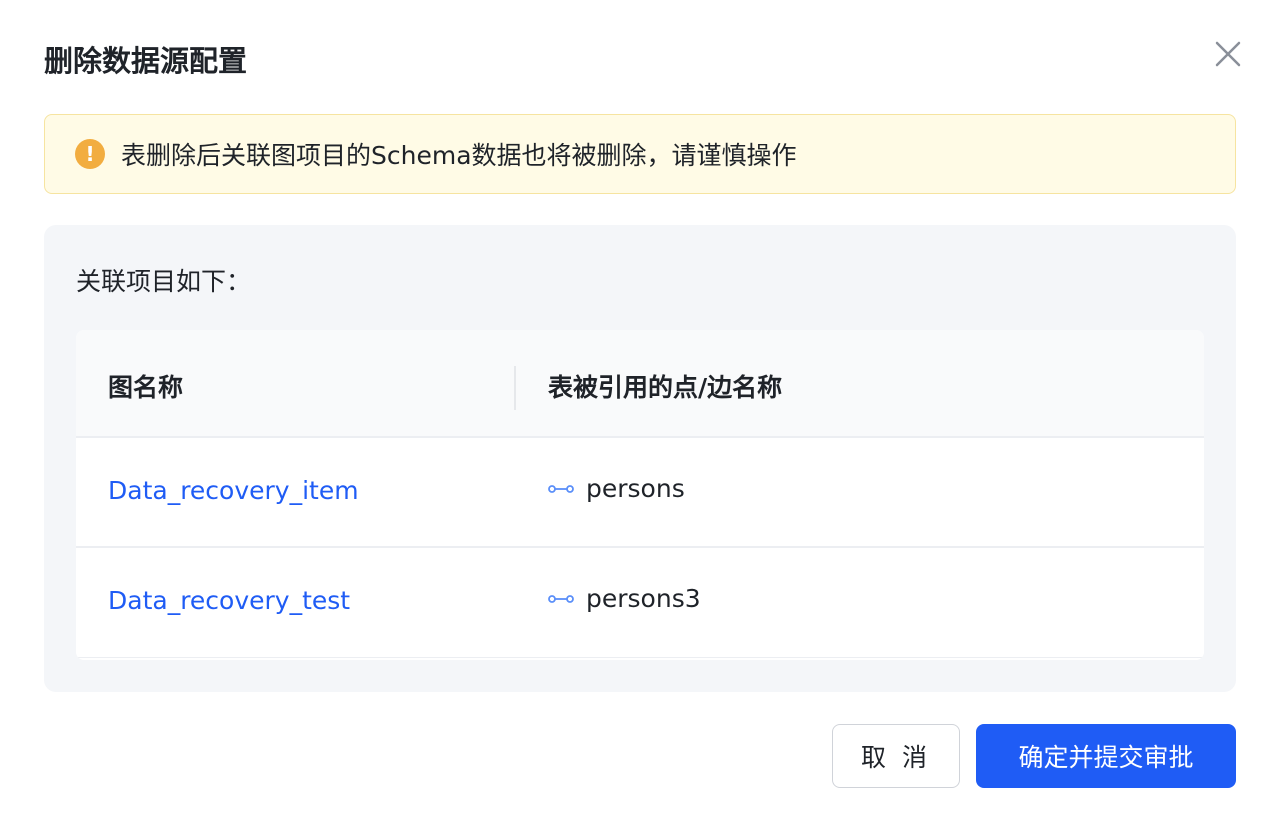  I want to click on edge-name: persons3, so click(643, 598).